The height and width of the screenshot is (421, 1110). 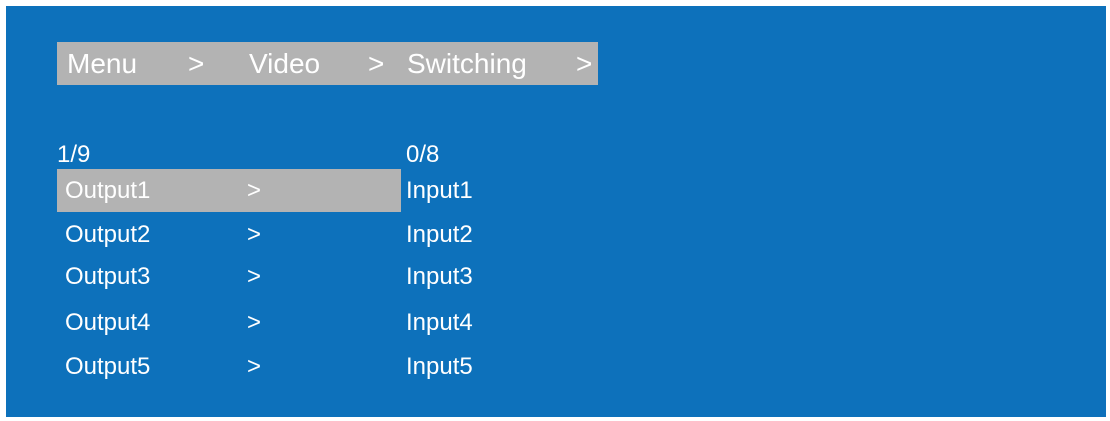 I want to click on input-value-2: Input2, so click(x=439, y=234).